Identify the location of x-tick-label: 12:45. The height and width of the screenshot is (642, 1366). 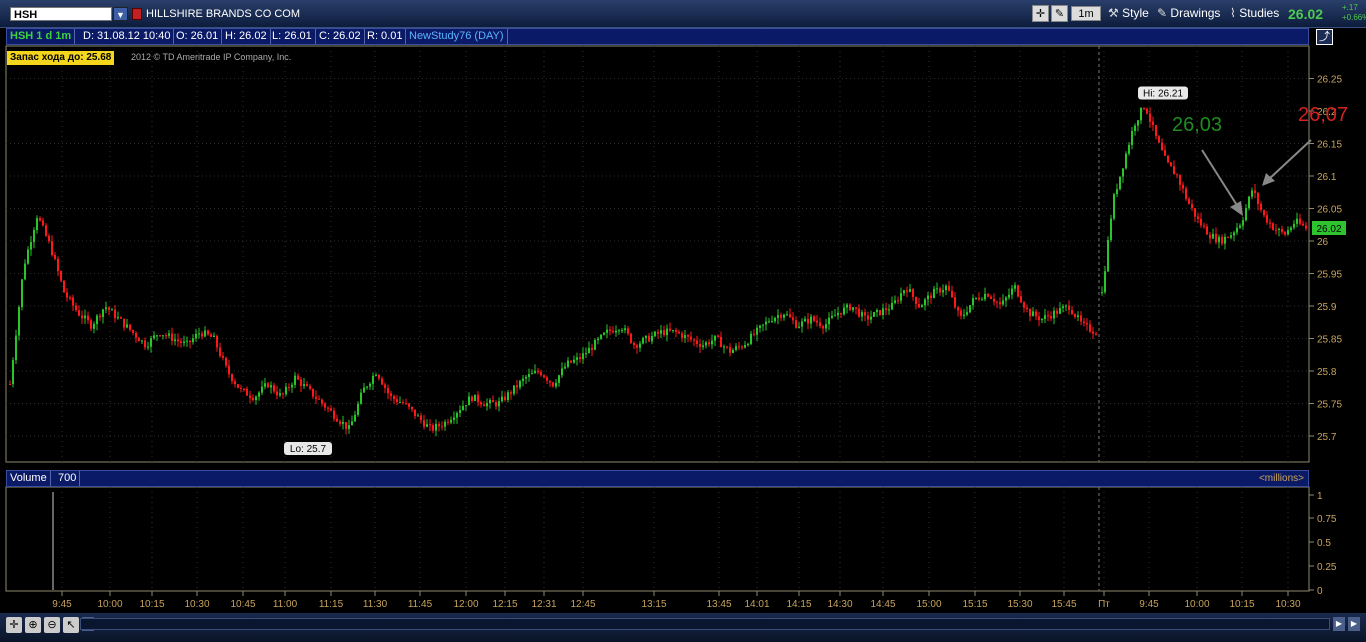
(582, 604).